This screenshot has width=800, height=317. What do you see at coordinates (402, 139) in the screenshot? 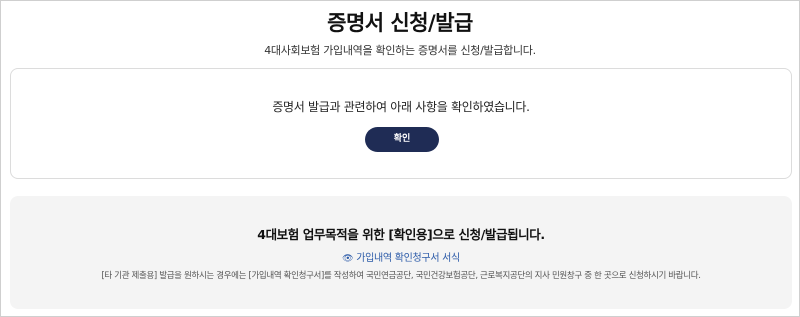
I see `confirm-button: 확인` at bounding box center [402, 139].